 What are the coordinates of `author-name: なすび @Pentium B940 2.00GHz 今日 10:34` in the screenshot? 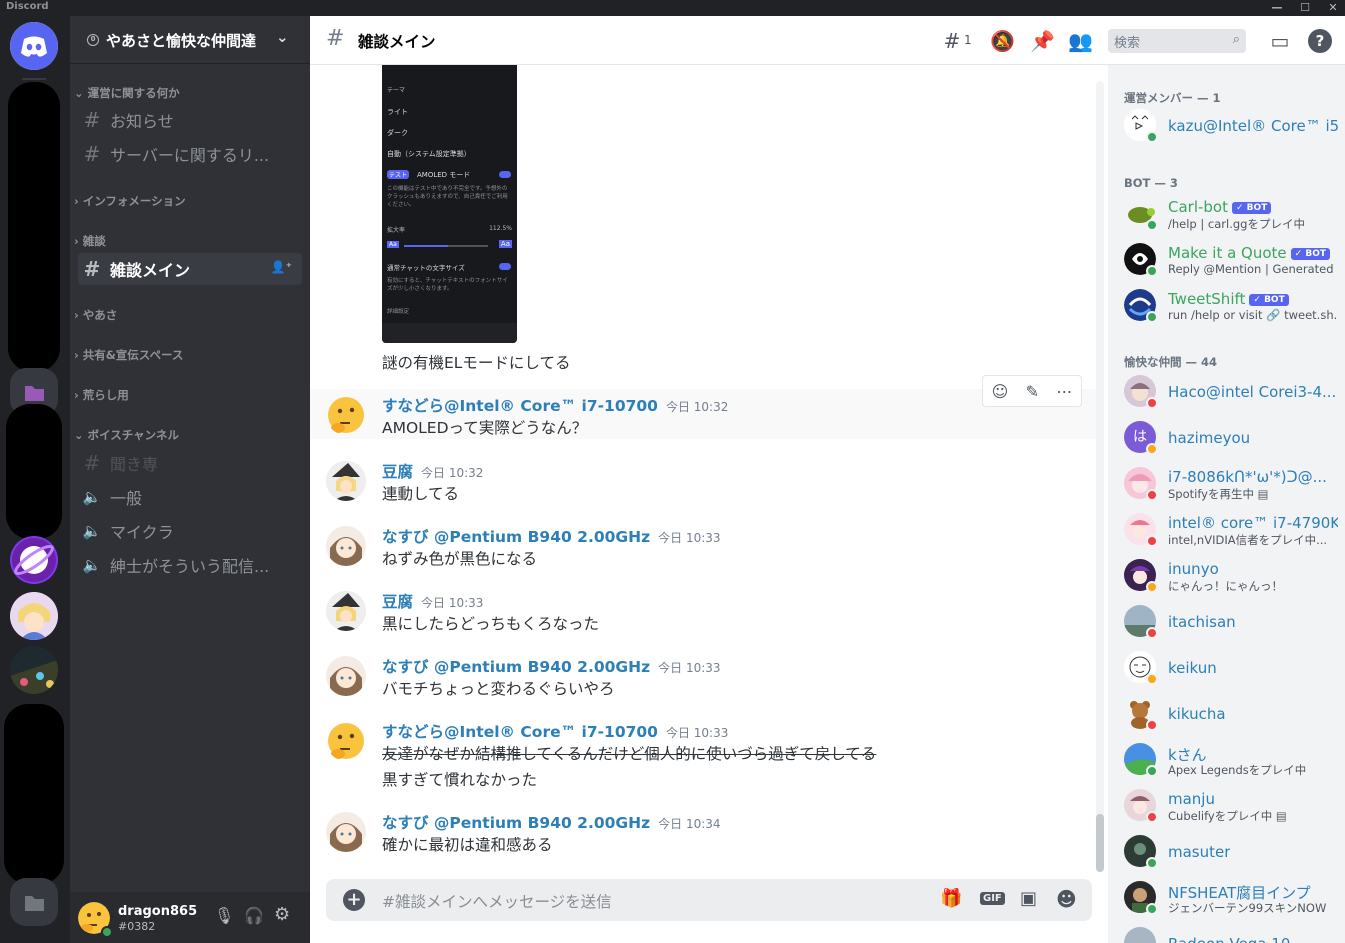 It's located at (551, 822).